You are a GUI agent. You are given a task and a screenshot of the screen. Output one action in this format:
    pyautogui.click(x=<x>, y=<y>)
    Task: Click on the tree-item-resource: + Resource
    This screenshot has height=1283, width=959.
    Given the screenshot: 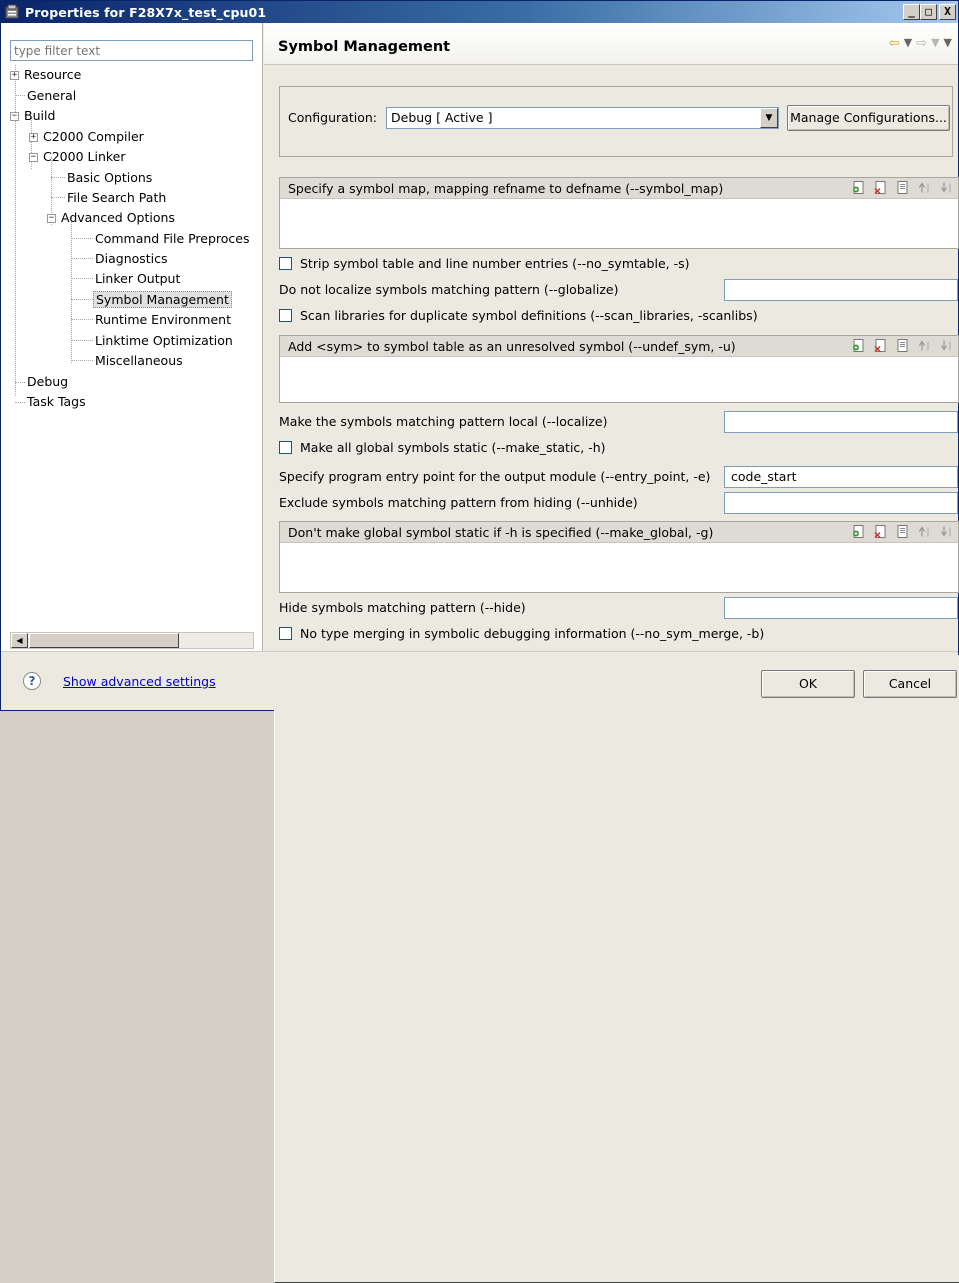 What is the action you would take?
    pyautogui.click(x=46, y=75)
    